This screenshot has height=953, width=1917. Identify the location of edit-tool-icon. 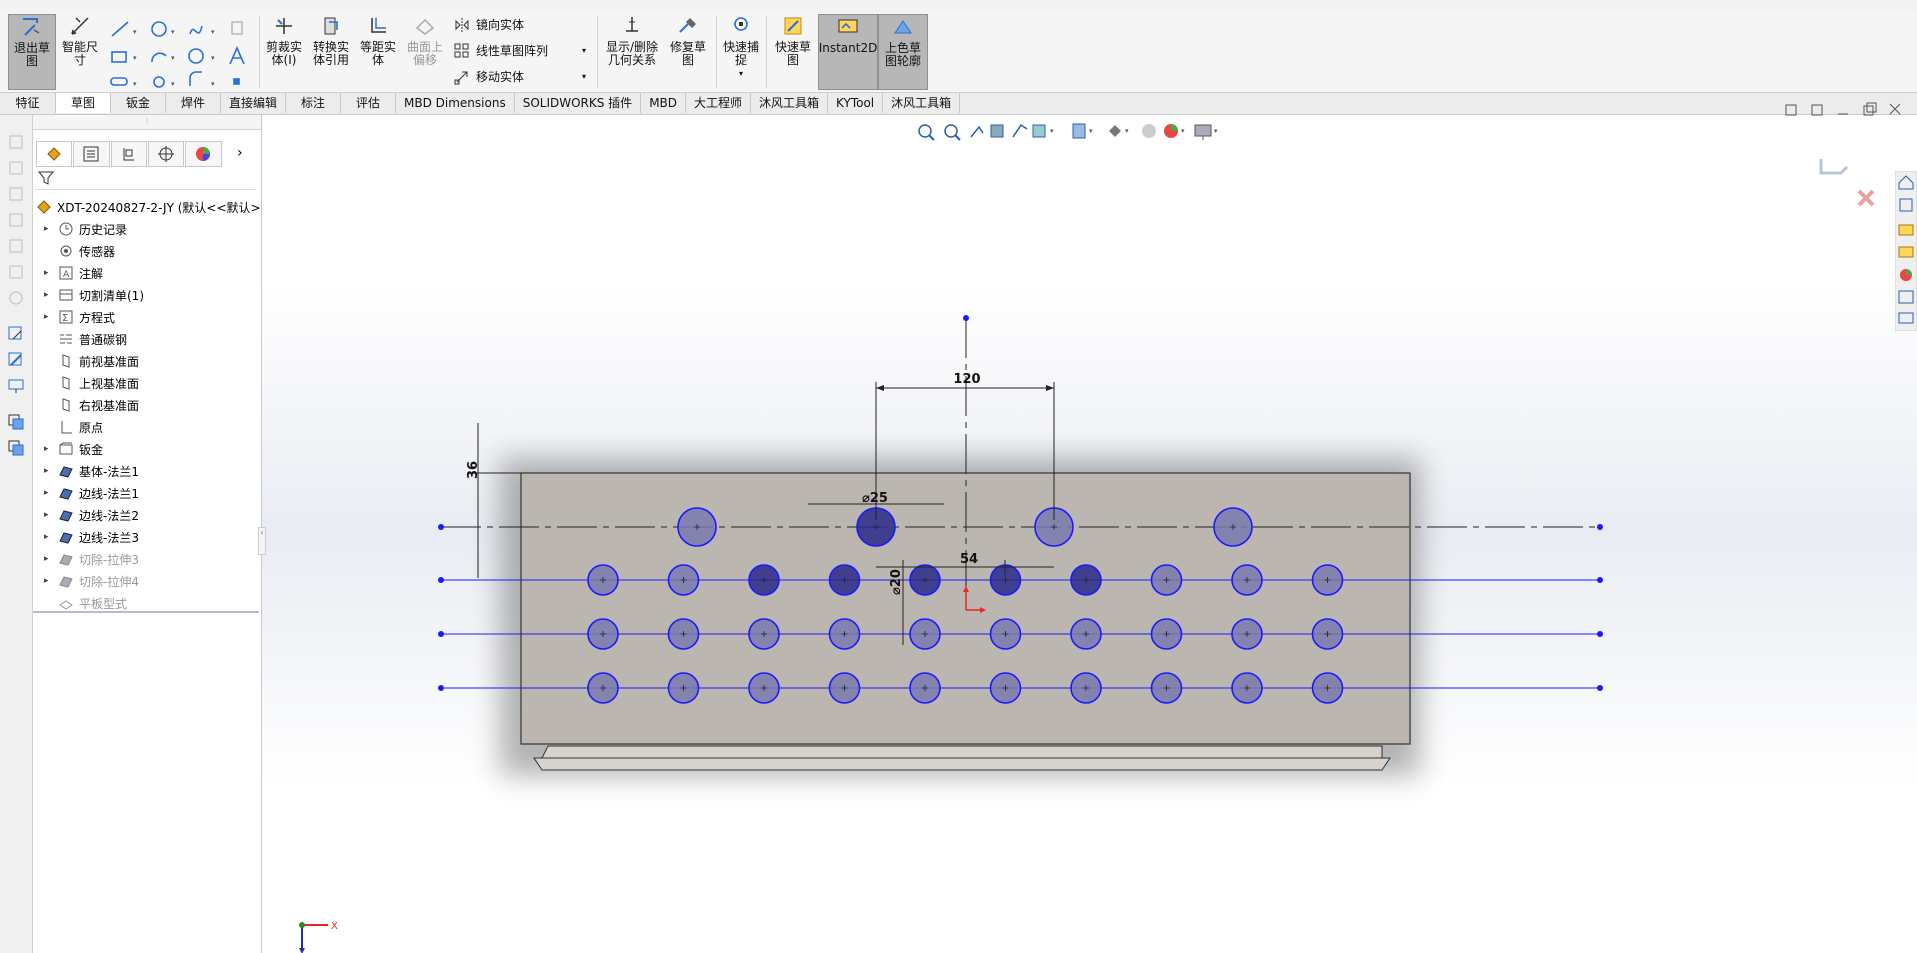
(16, 360).